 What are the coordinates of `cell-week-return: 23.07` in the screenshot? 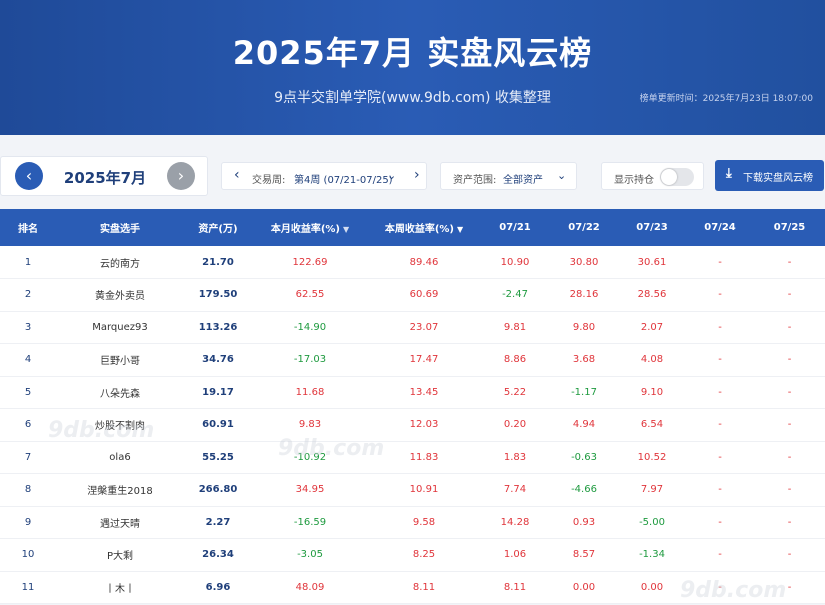 It's located at (424, 327).